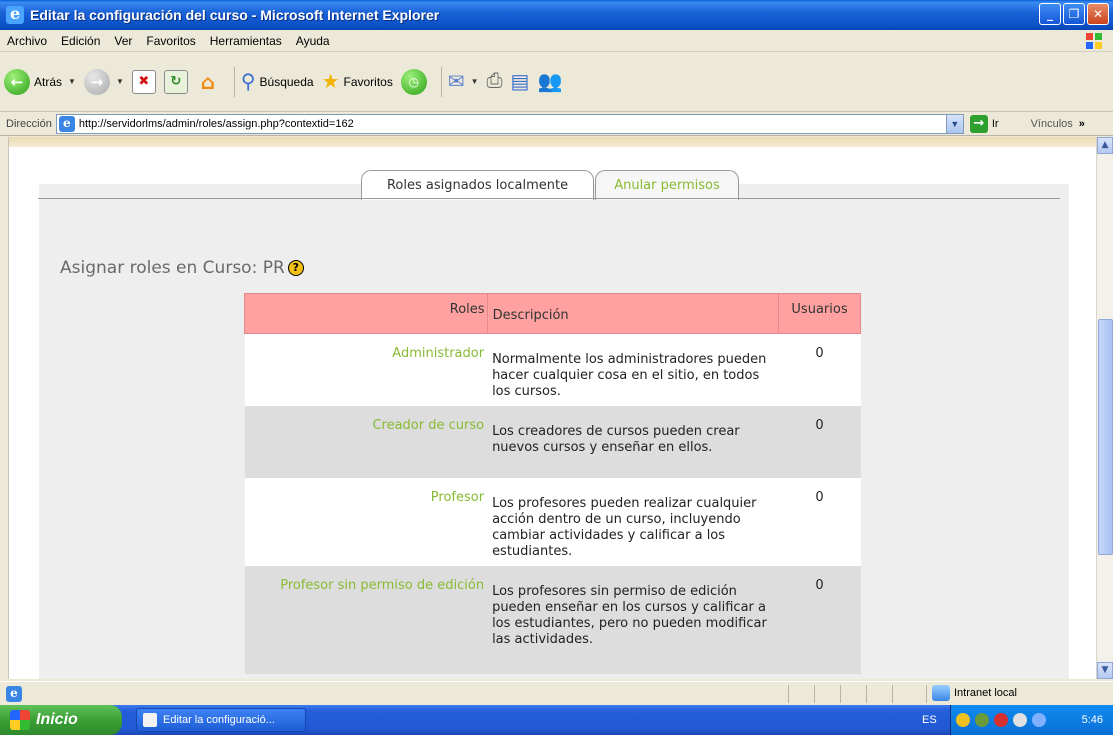 Image resolution: width=1113 pixels, height=735 pixels. What do you see at coordinates (954, 123) in the screenshot?
I see `address-dropdown-icon: ▼` at bounding box center [954, 123].